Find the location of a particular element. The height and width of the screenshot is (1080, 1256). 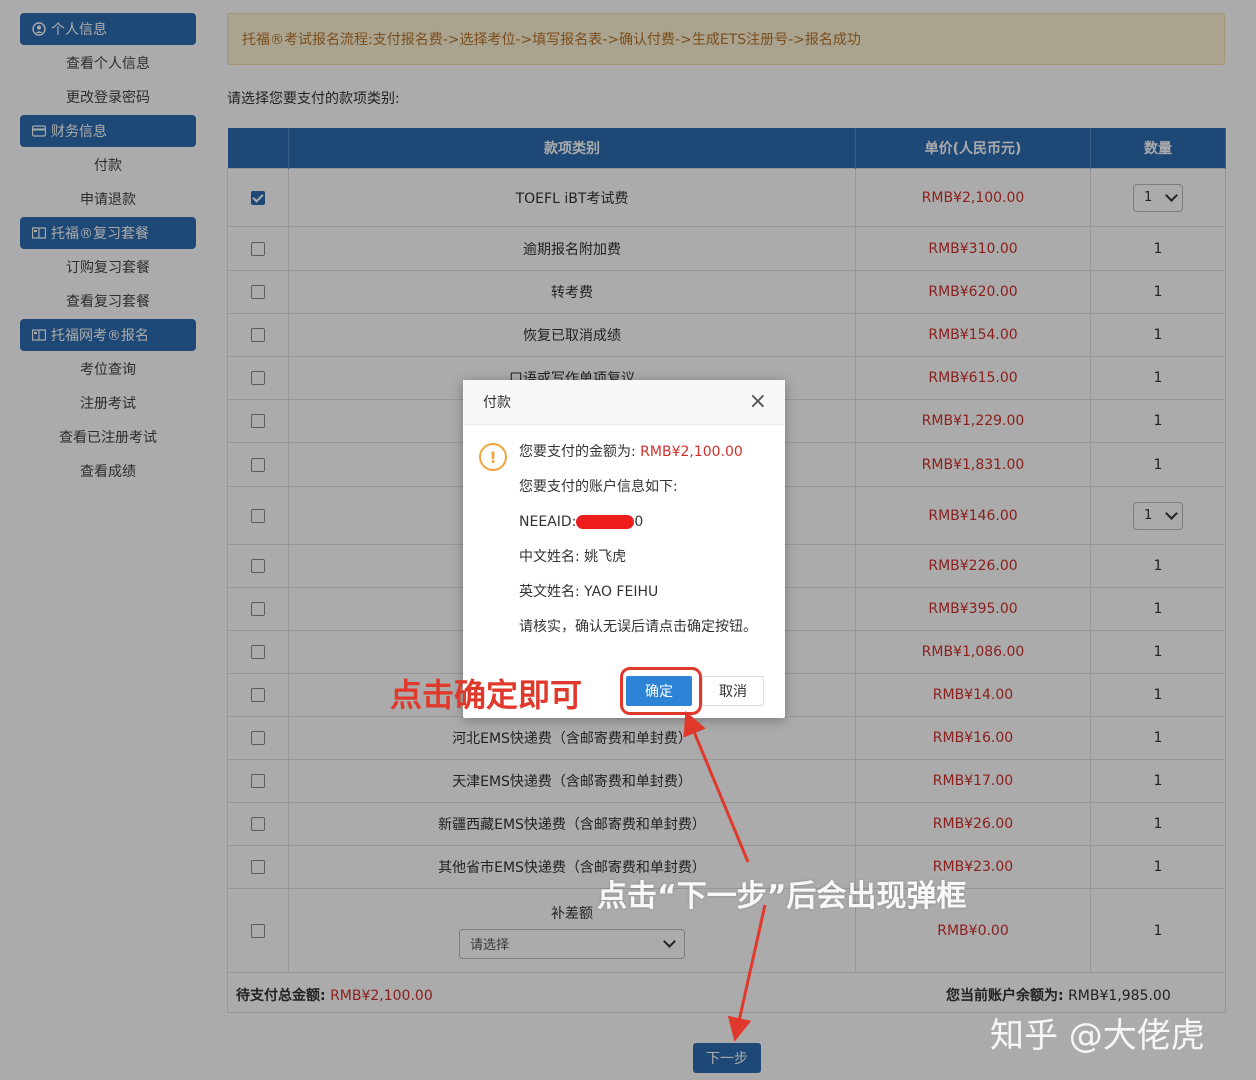

arrow-to-next is located at coordinates (747, 973).